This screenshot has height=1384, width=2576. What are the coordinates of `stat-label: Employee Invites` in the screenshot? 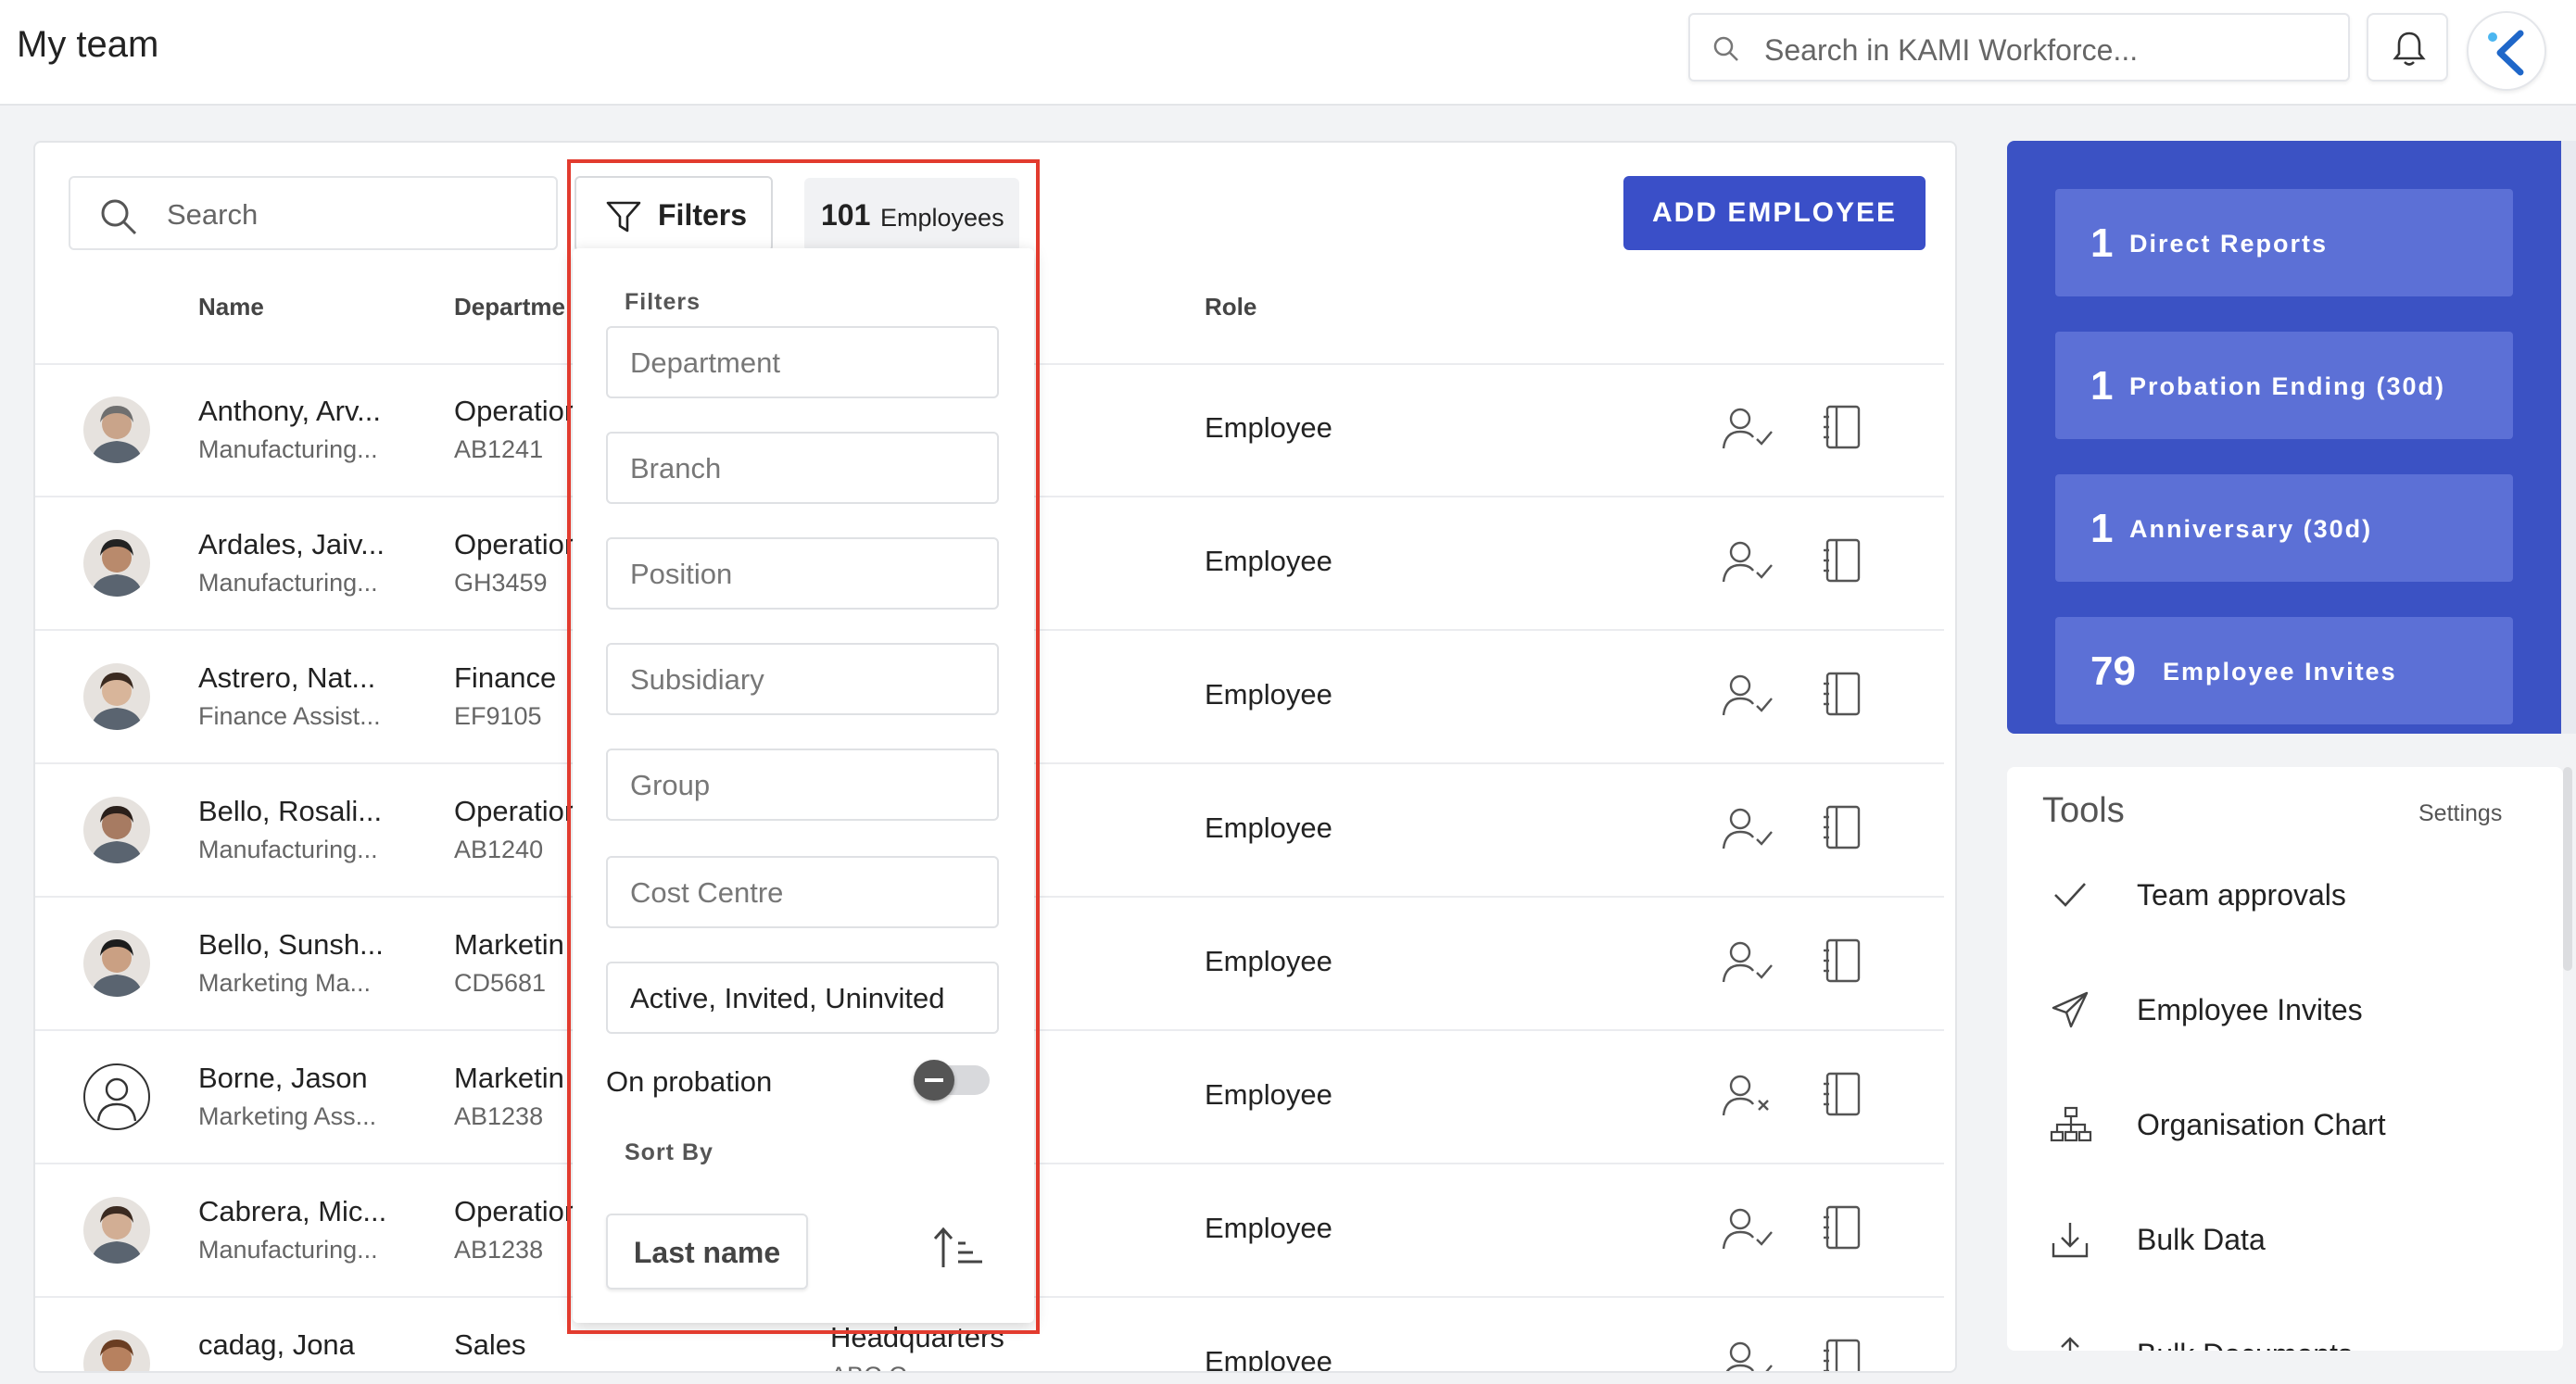 It's located at (2280, 672).